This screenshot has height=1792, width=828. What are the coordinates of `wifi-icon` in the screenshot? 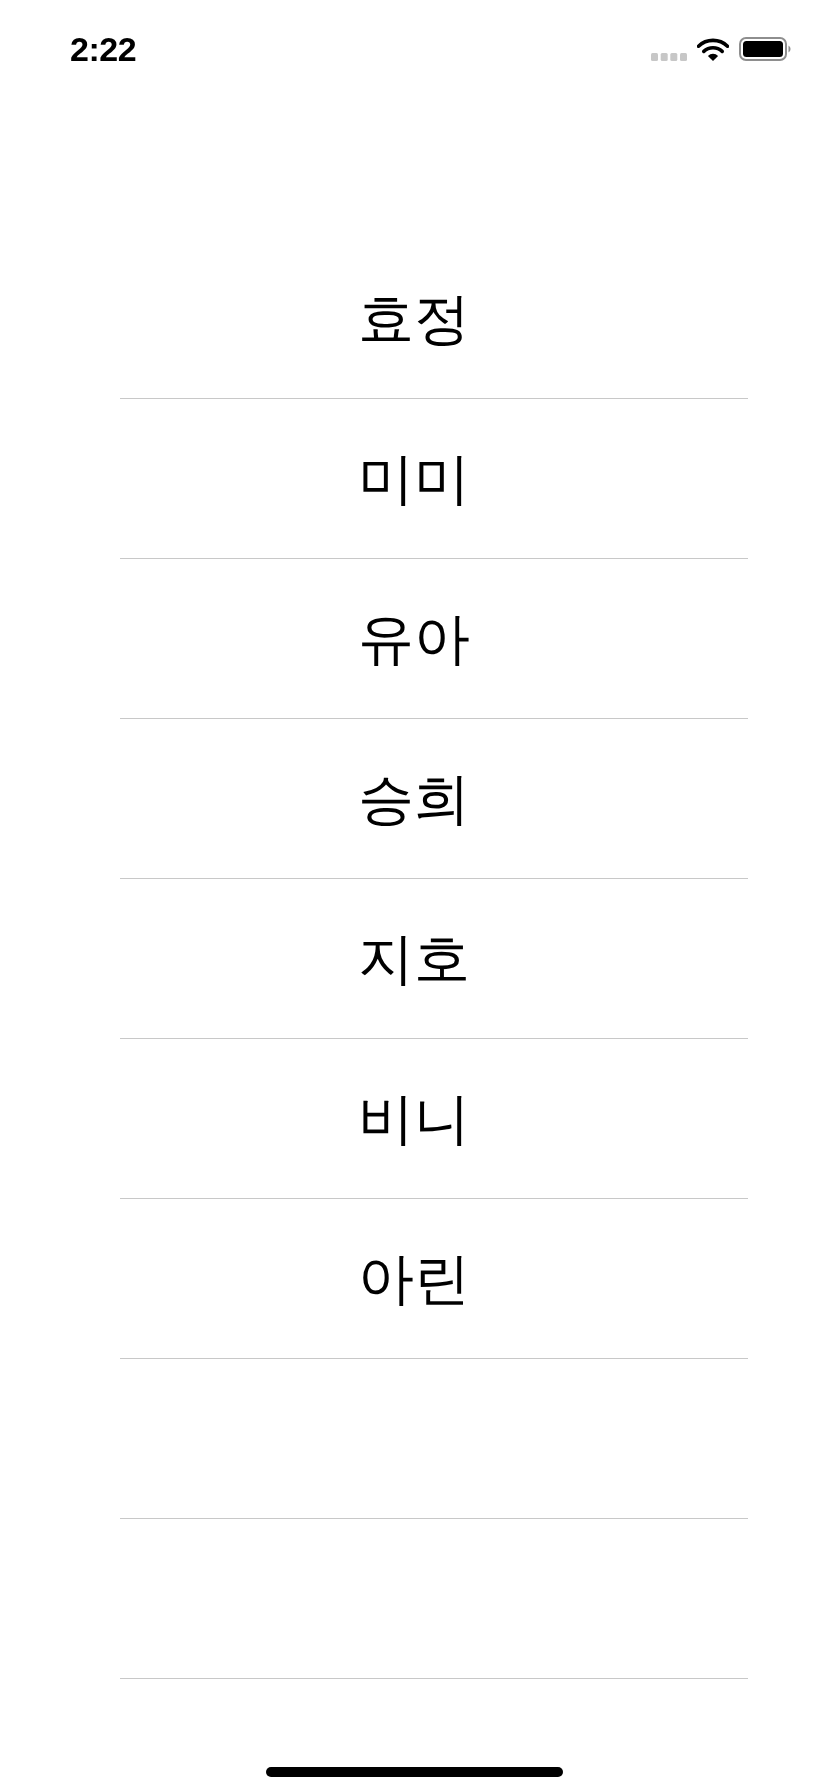 It's located at (713, 49).